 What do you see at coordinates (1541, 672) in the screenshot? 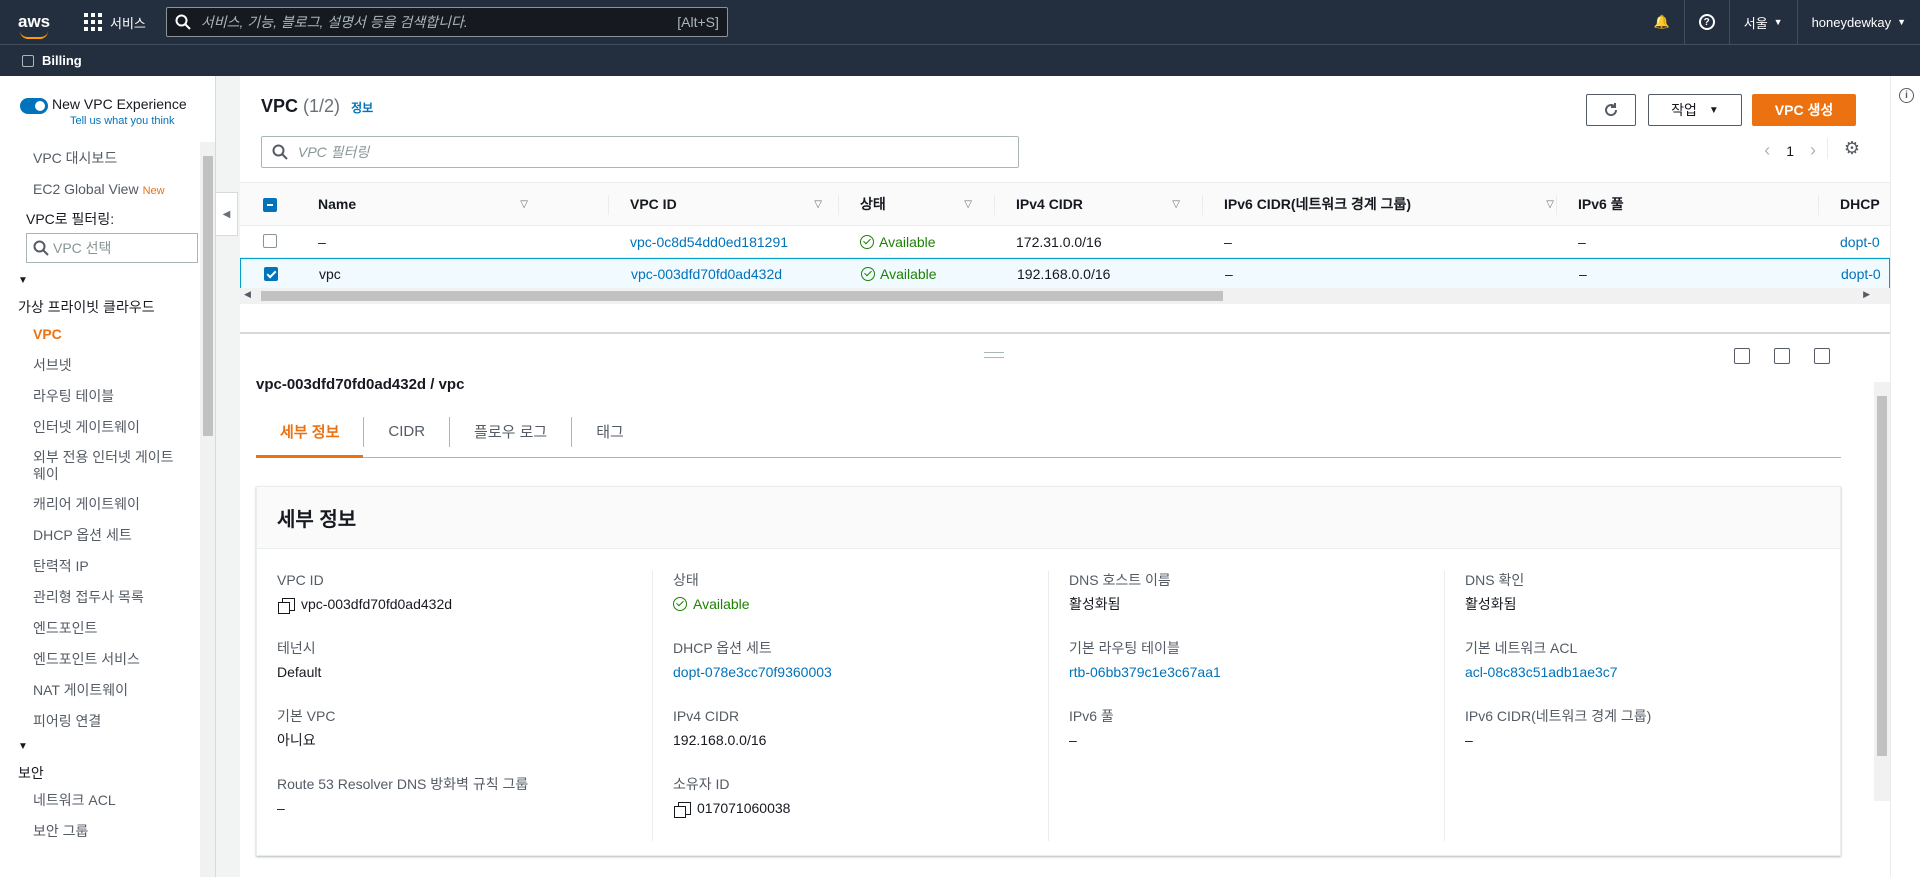
I see `field-value-link: acl-08c83c51adb1ae3c7` at bounding box center [1541, 672].